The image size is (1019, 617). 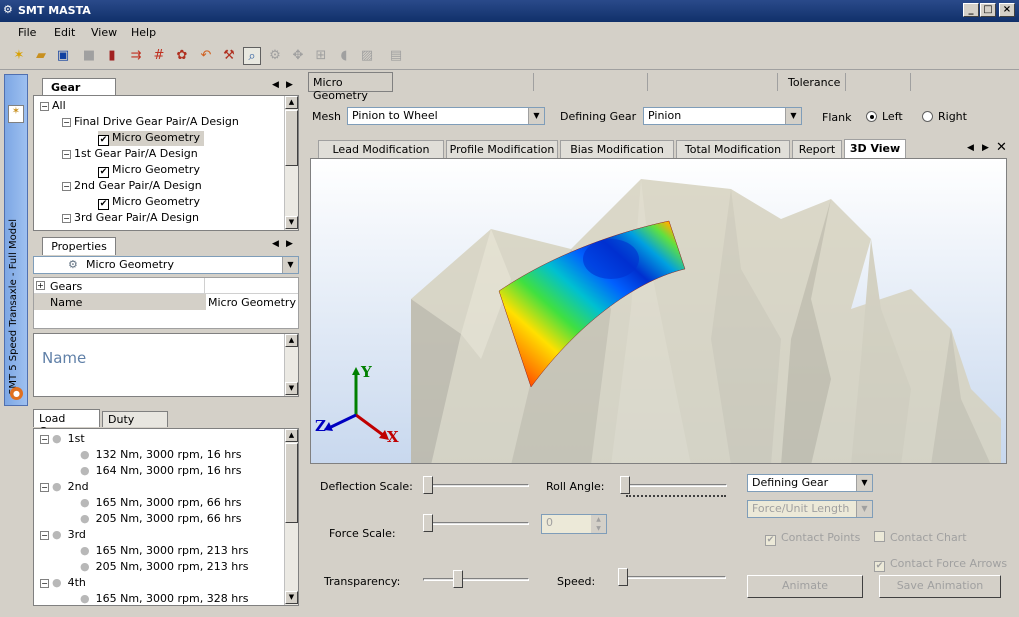 What do you see at coordinates (810, 483) in the screenshot?
I see `gear-display-select: Defining Gear ▼` at bounding box center [810, 483].